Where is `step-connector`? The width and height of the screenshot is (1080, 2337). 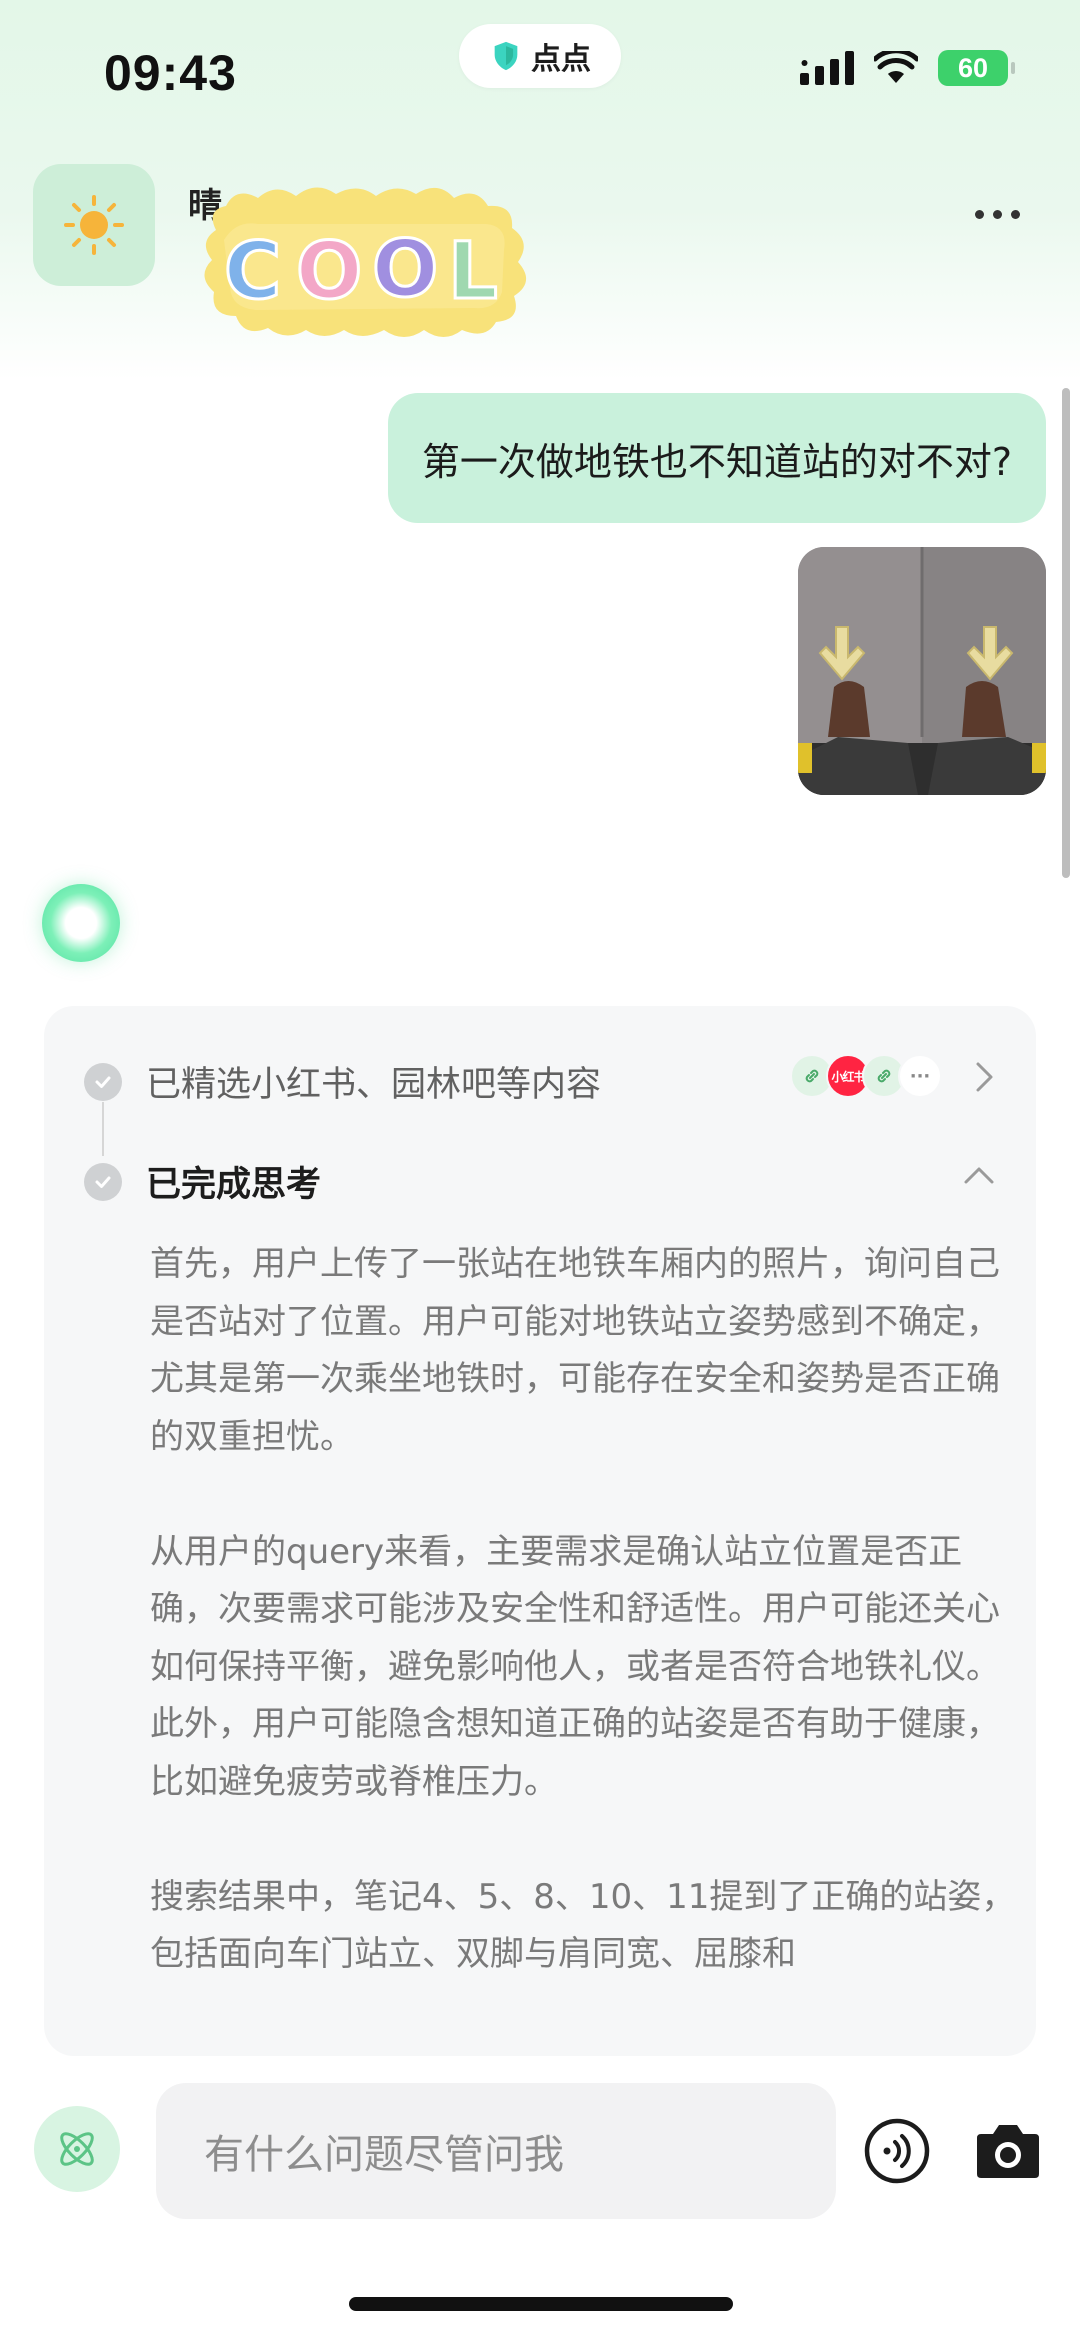
step-connector is located at coordinates (103, 1129).